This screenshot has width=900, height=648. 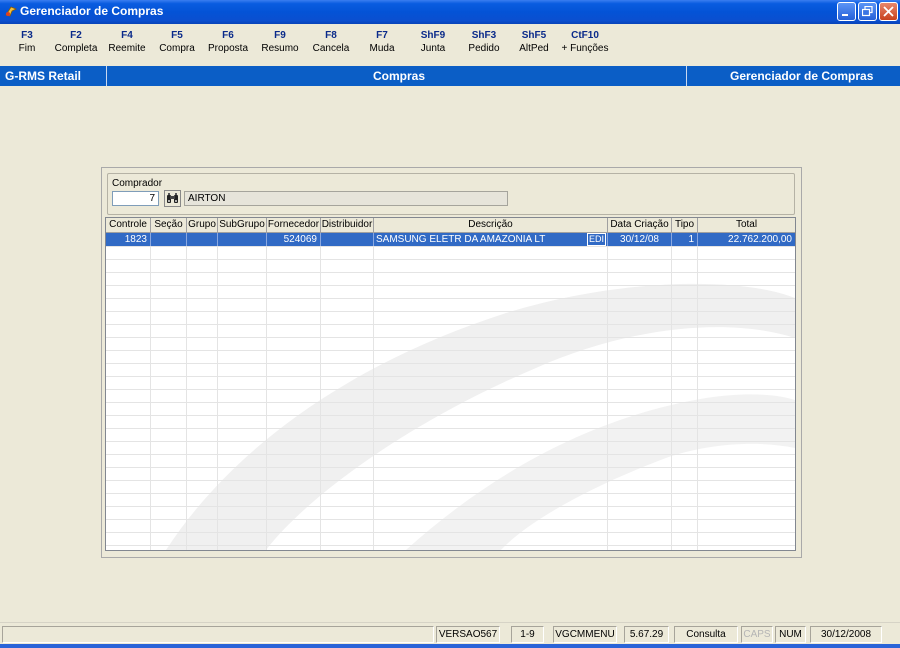 What do you see at coordinates (242, 225) in the screenshot?
I see `col-header-subgrupo: SubGrupo` at bounding box center [242, 225].